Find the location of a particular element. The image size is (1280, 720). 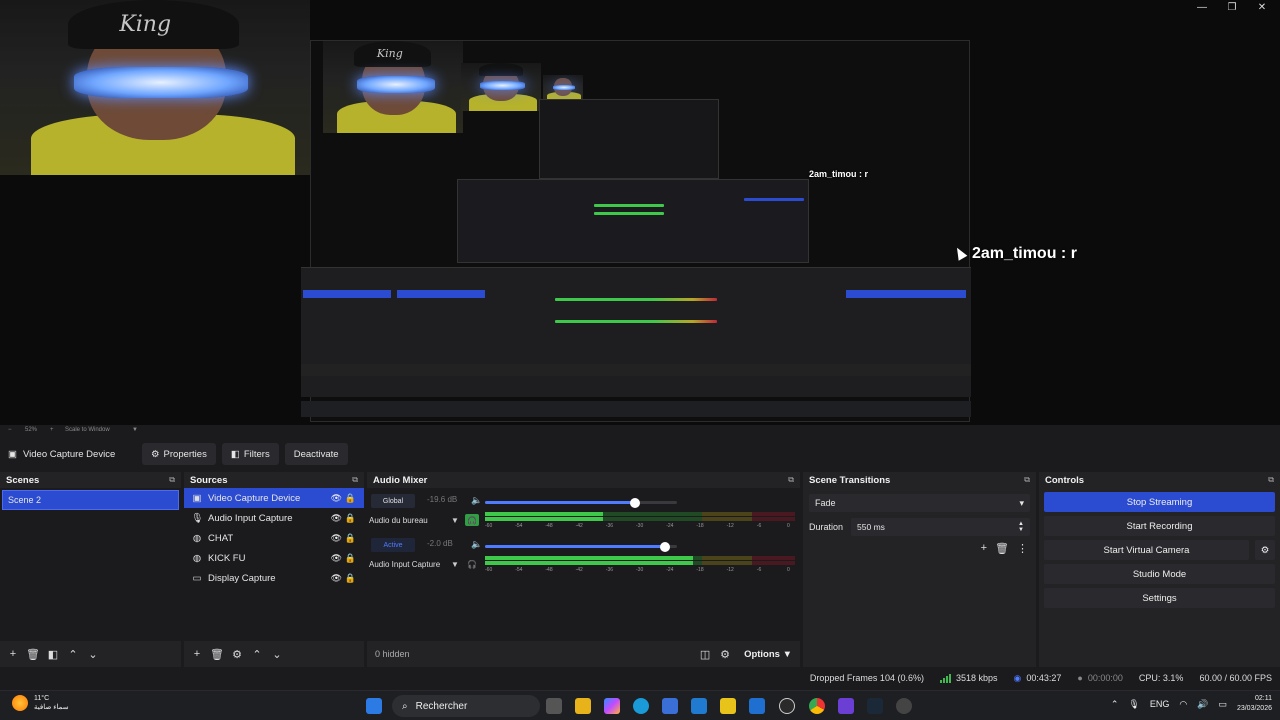

source-label: CHAT is located at coordinates (221, 538).